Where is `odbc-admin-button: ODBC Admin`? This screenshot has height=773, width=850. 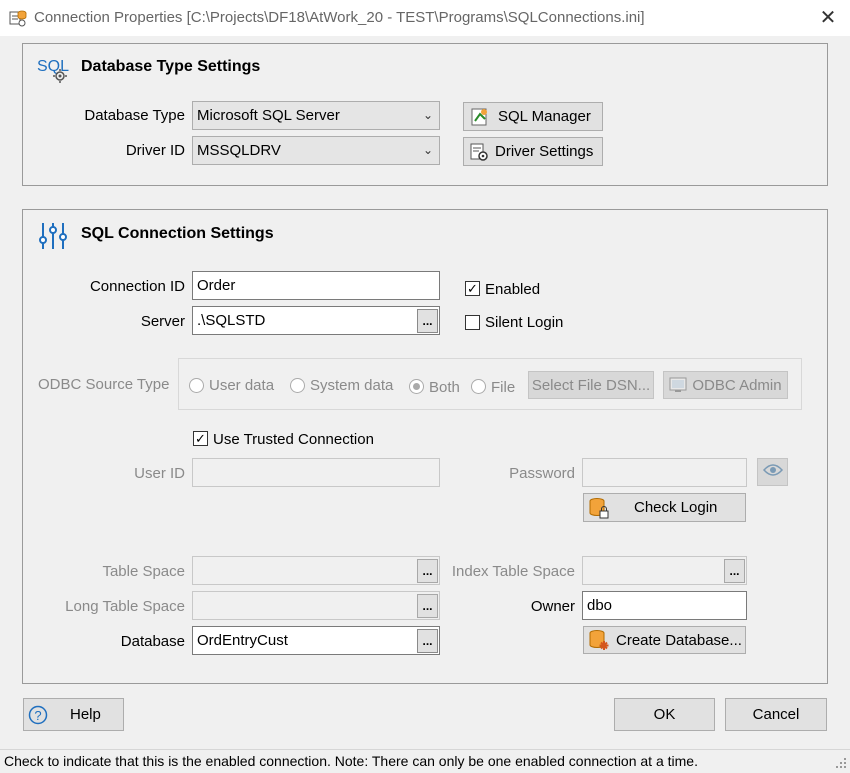 odbc-admin-button: ODBC Admin is located at coordinates (725, 385).